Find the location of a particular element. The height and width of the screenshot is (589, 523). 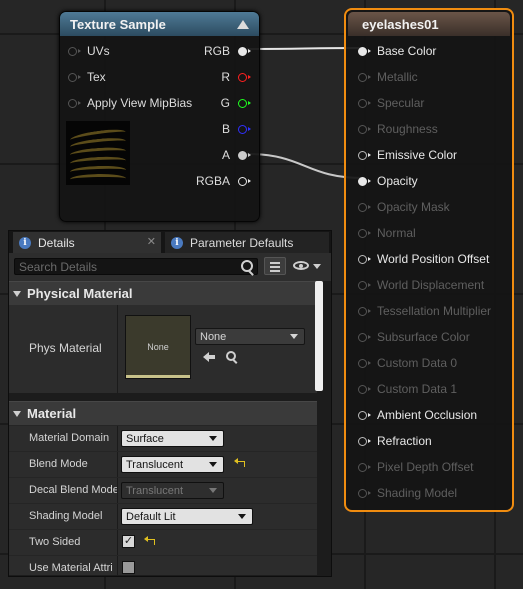

property-label: Use Material Attri is located at coordinates (71, 568).